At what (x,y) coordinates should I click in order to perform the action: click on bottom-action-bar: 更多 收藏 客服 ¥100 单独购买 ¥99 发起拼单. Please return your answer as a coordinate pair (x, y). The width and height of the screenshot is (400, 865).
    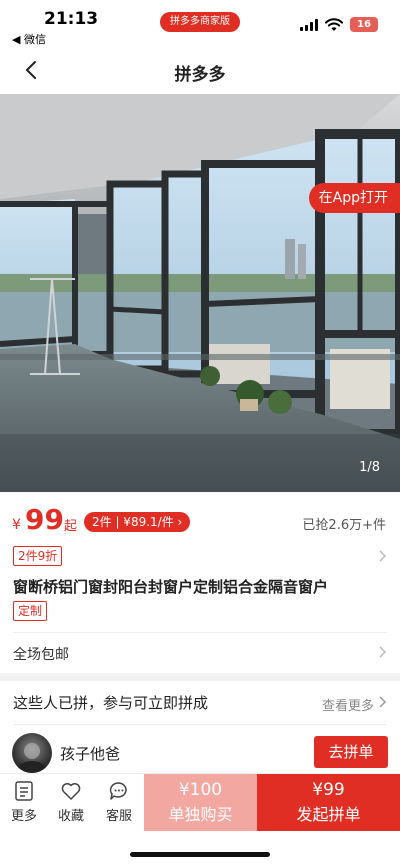
    Looking at the image, I should click on (200, 802).